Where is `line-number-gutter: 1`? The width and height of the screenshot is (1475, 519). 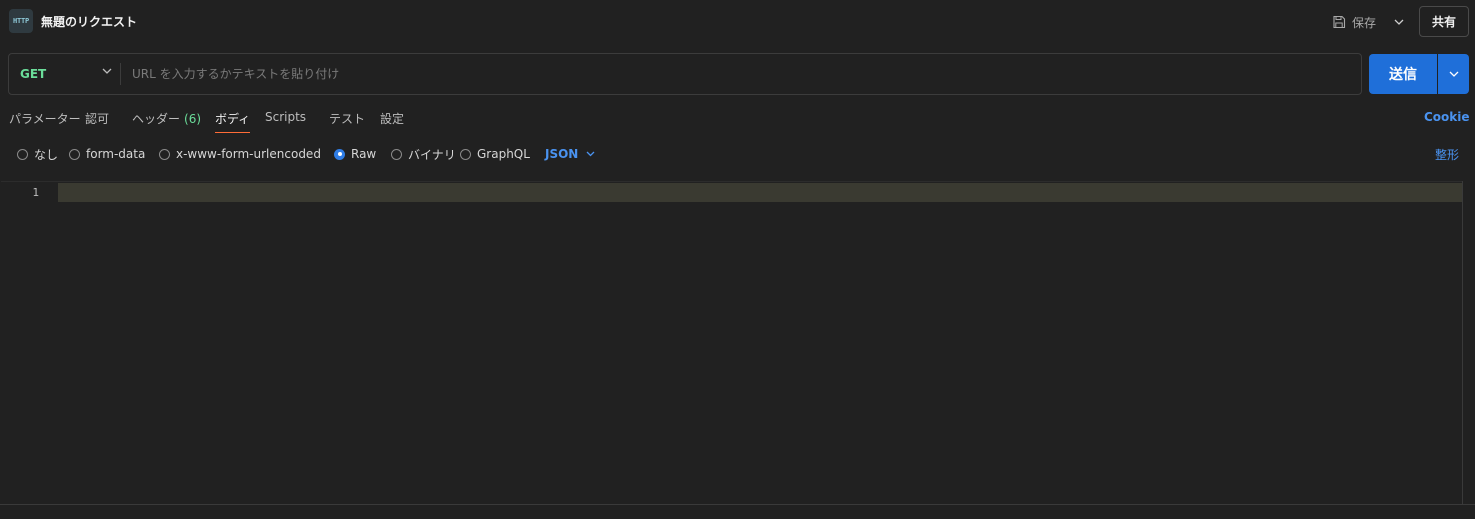
line-number-gutter: 1 is located at coordinates (29, 343).